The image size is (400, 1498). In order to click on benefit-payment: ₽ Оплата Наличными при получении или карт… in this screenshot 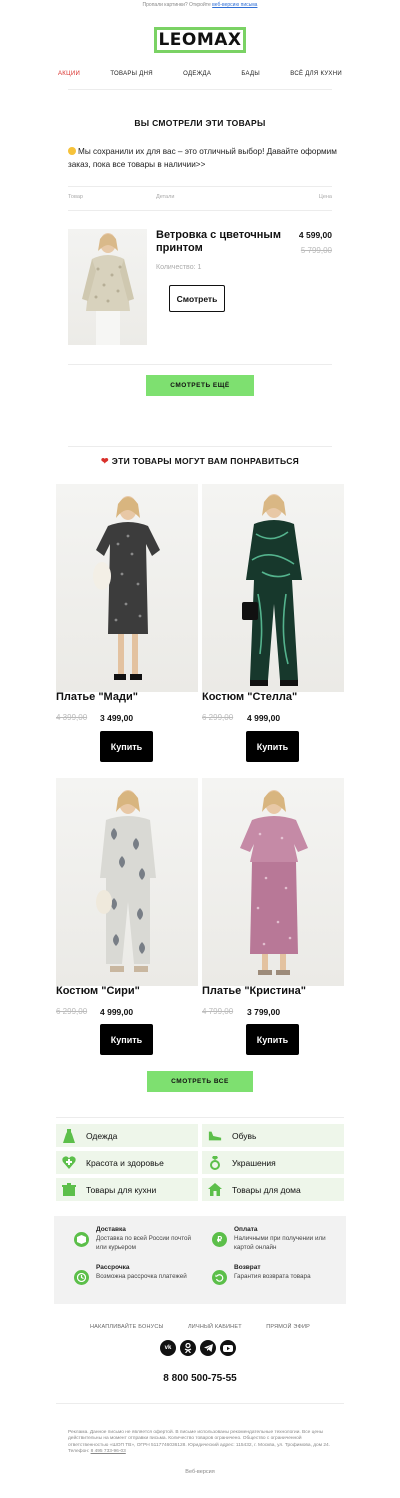, I will do `click(273, 1239)`.